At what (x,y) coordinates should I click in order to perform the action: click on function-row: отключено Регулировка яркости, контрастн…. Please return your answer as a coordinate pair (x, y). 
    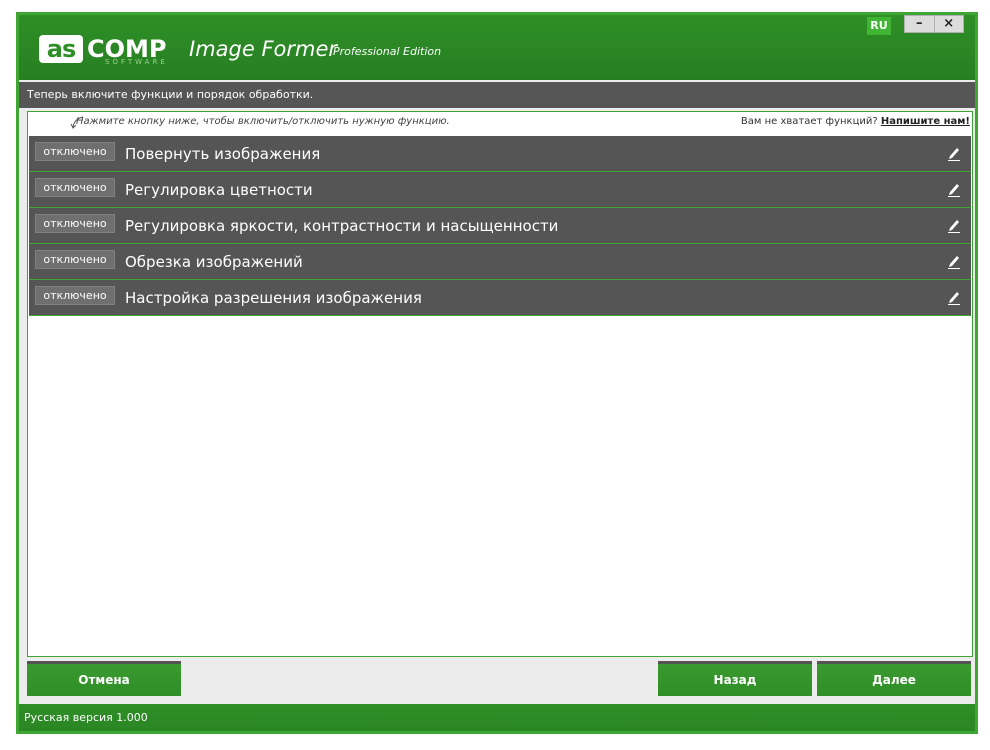
    Looking at the image, I should click on (500, 226).